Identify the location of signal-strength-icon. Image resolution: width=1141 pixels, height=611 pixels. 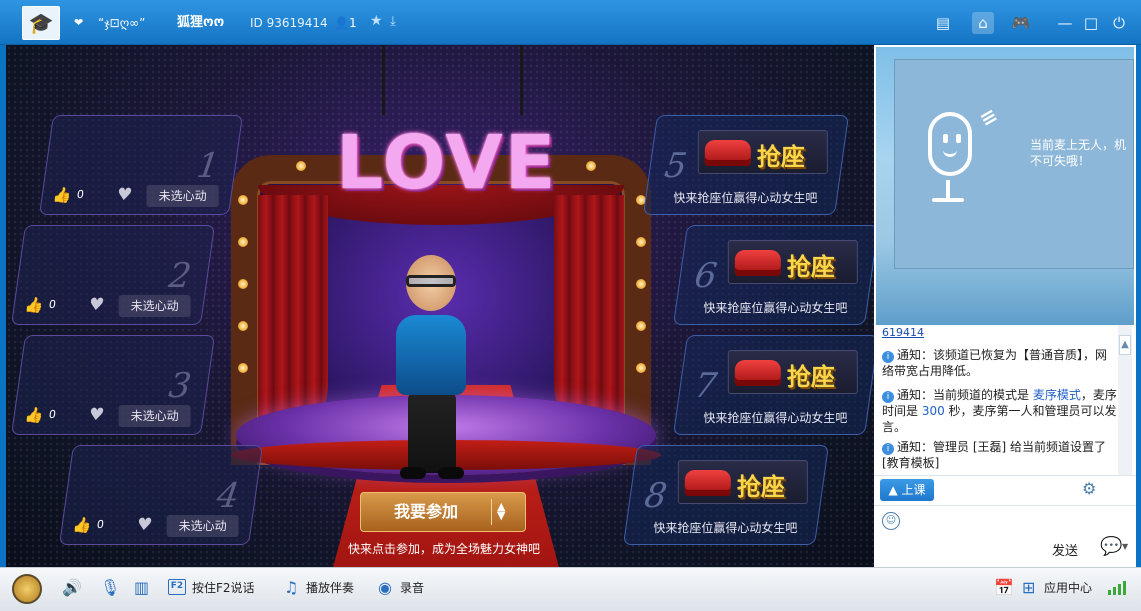
(1118, 588).